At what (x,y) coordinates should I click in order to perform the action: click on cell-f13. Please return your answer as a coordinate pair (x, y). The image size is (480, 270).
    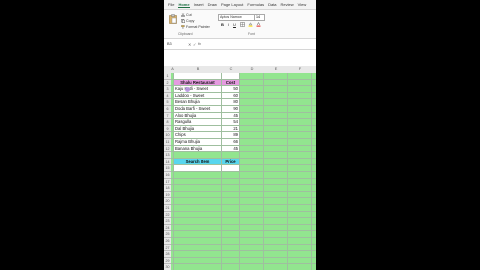
    Looking at the image, I should click on (300, 155).